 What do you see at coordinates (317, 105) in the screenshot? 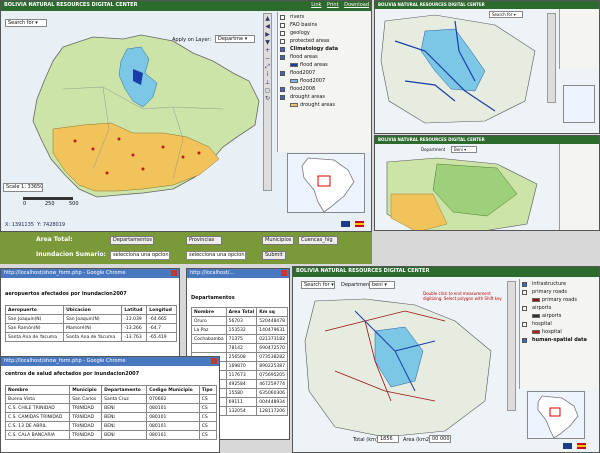
I see `legend-label: drought areas` at bounding box center [317, 105].